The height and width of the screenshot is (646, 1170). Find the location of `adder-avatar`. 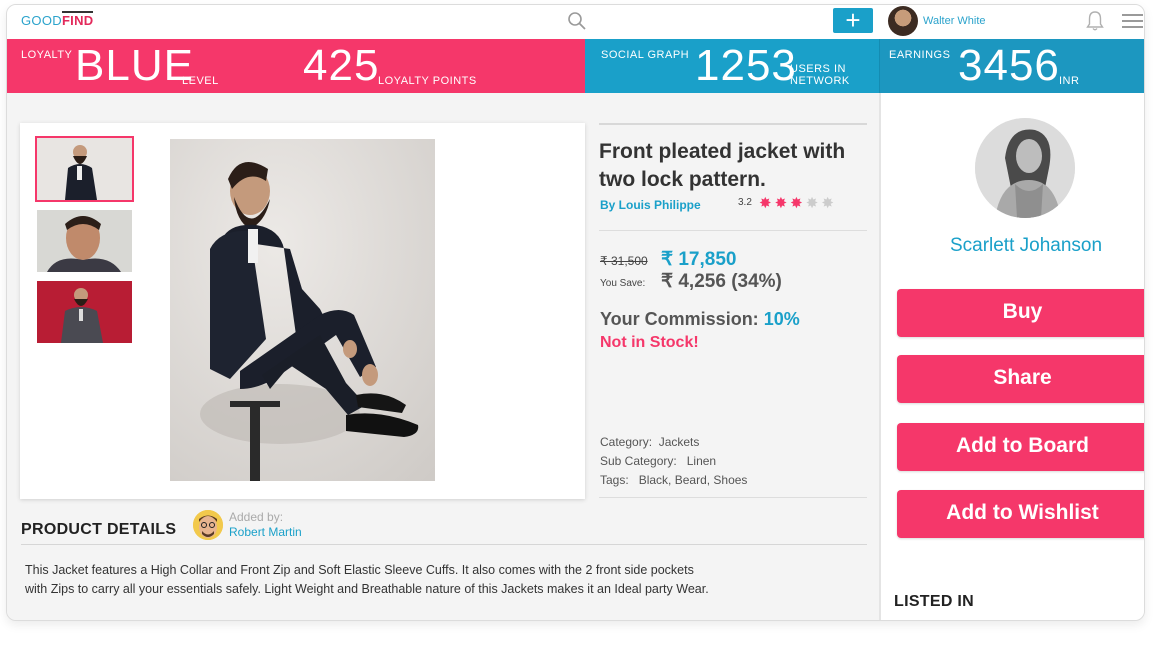

adder-avatar is located at coordinates (208, 525).